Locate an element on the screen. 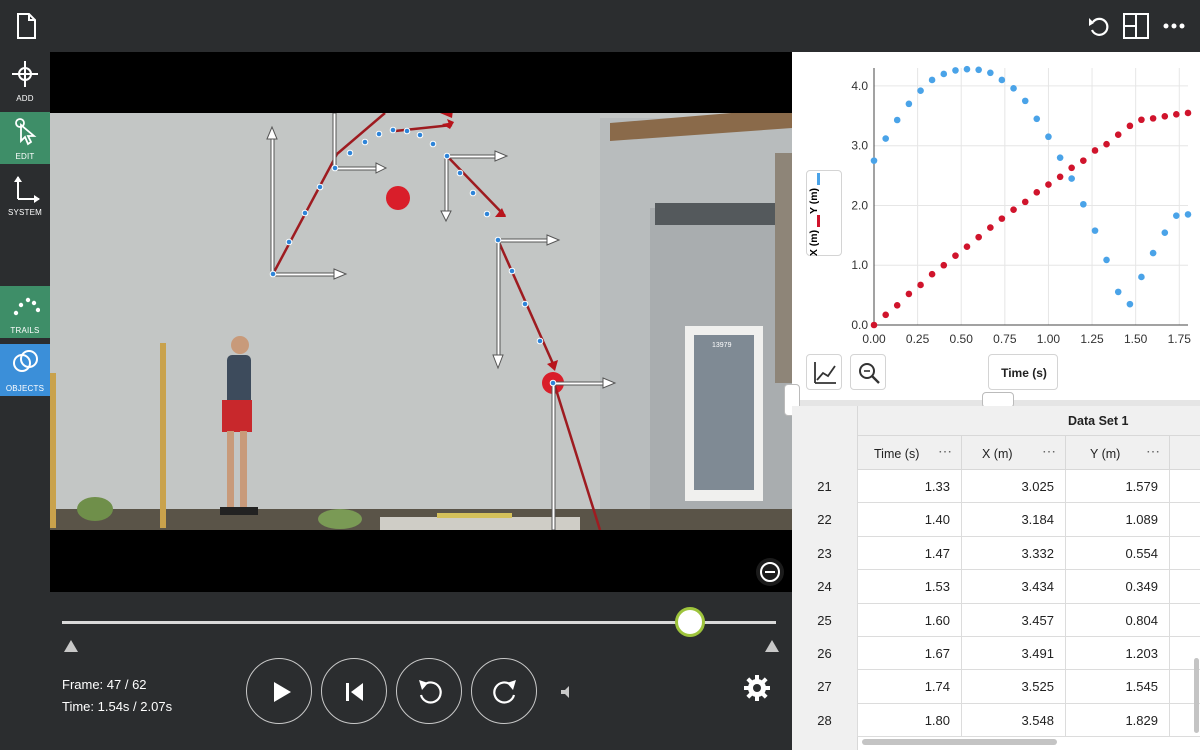 The image size is (1200, 750). table-row: 27 1.74 3.525 1.545 is located at coordinates (996, 687).